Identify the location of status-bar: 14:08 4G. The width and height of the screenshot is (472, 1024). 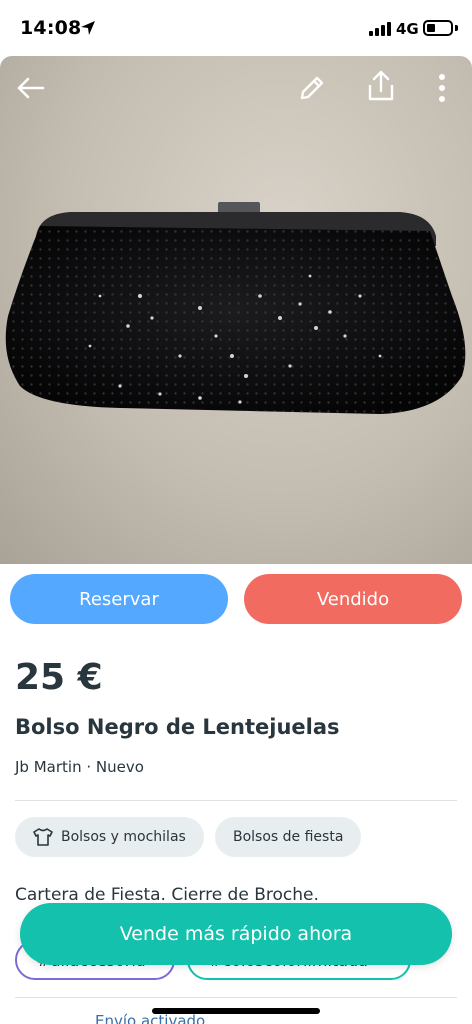
(236, 28).